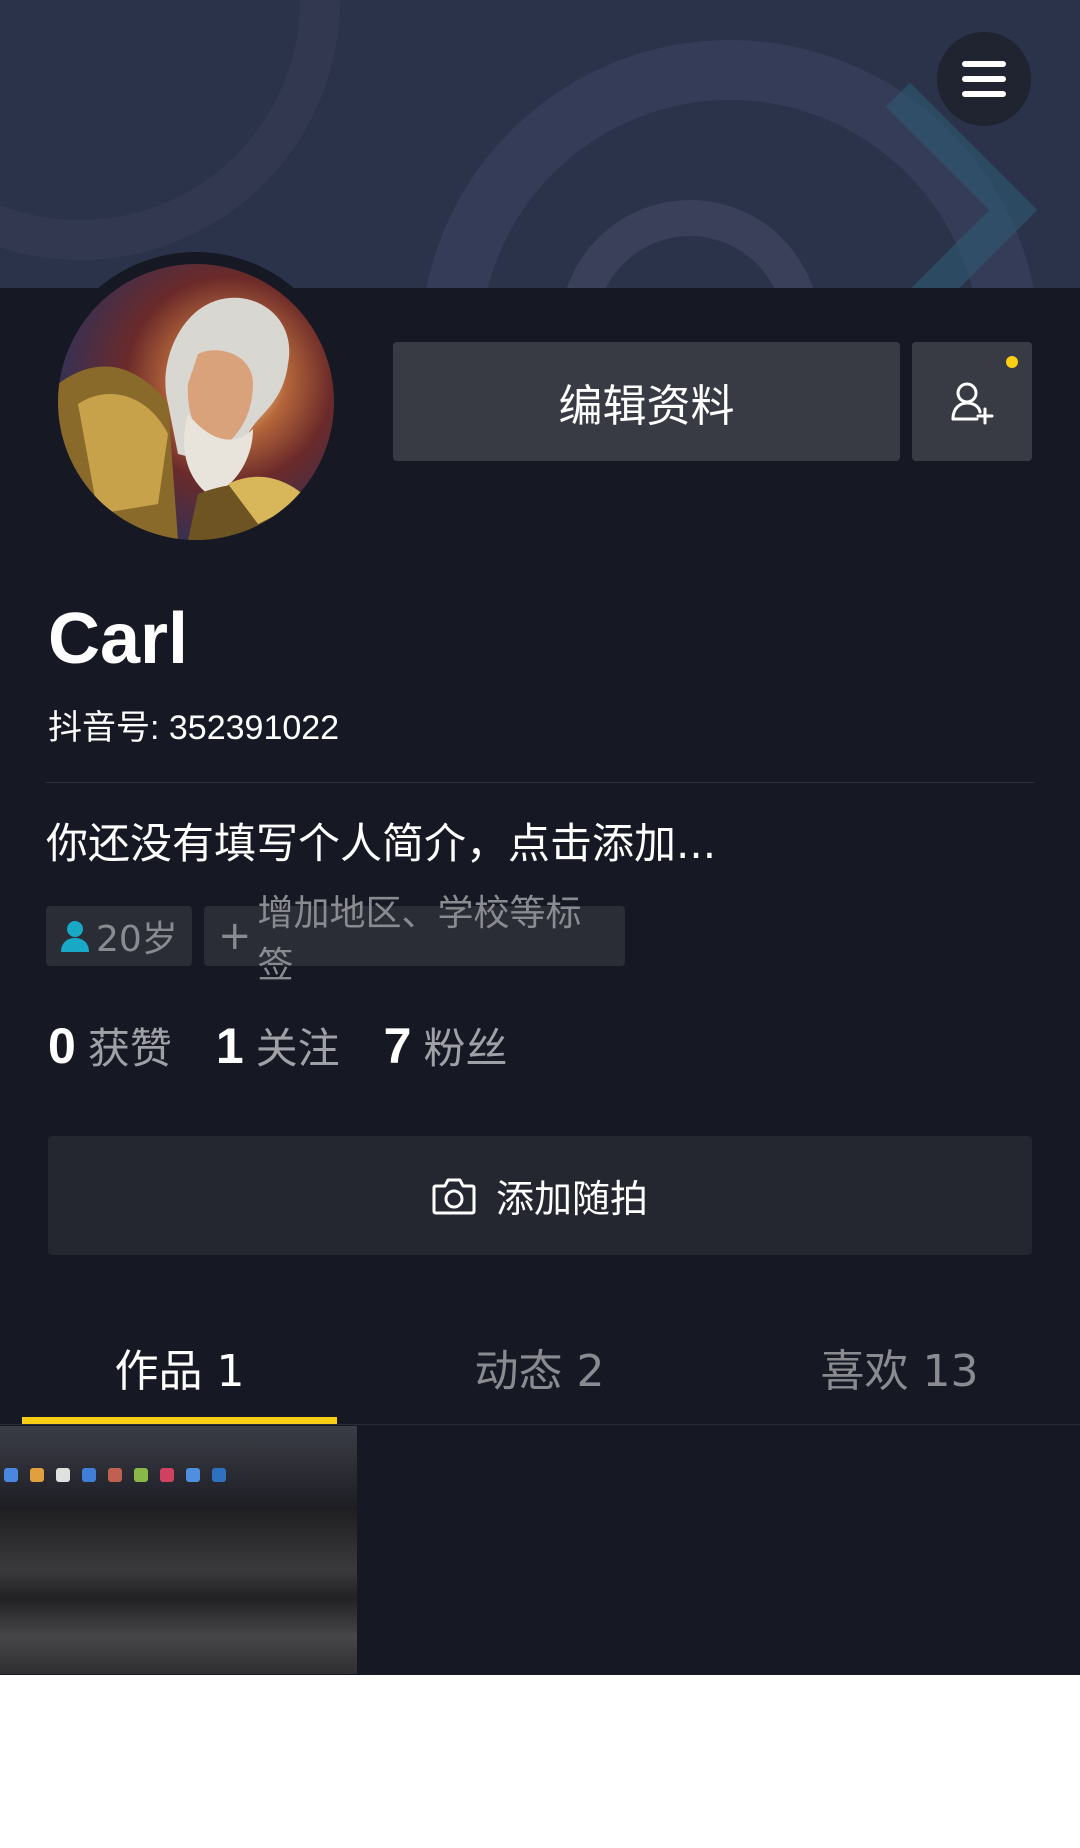 The height and width of the screenshot is (1848, 1080). I want to click on person-icon, so click(75, 936).